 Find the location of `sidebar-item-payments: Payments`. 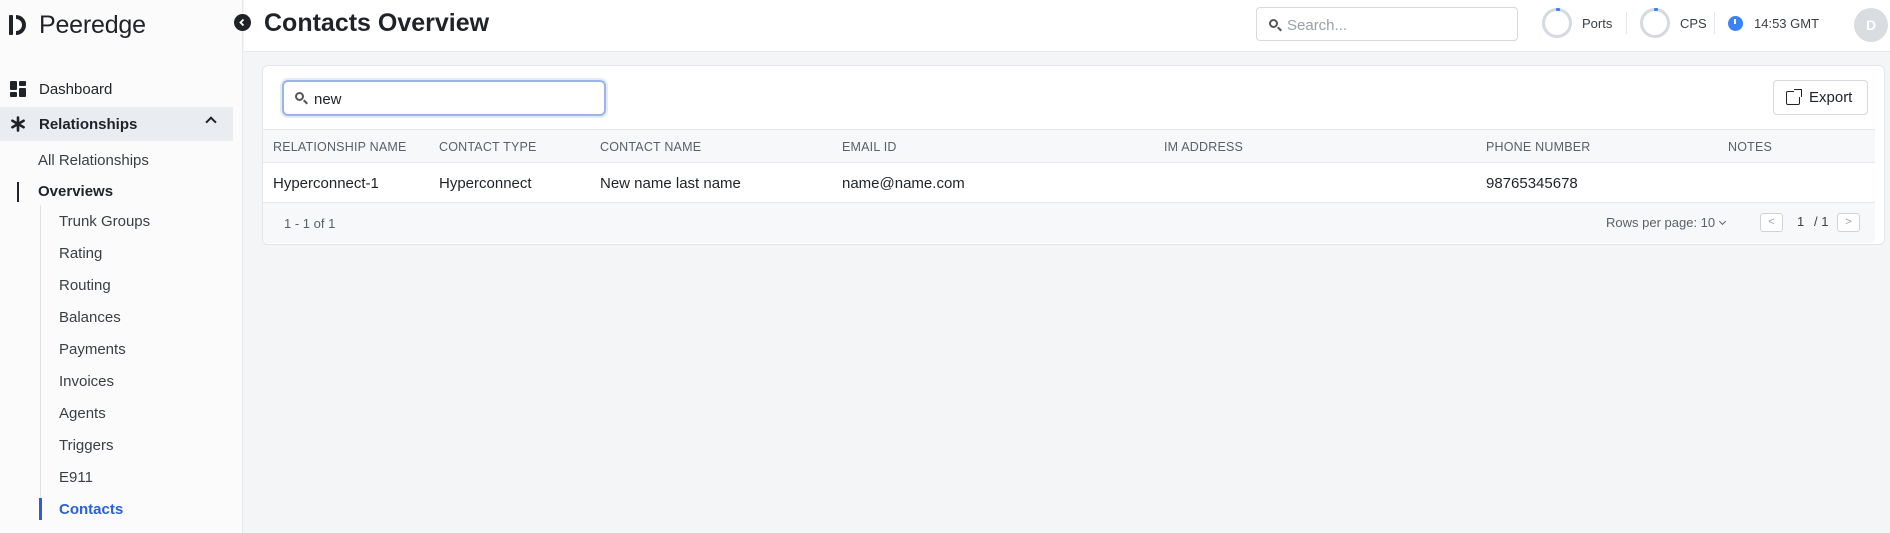

sidebar-item-payments: Payments is located at coordinates (92, 350).